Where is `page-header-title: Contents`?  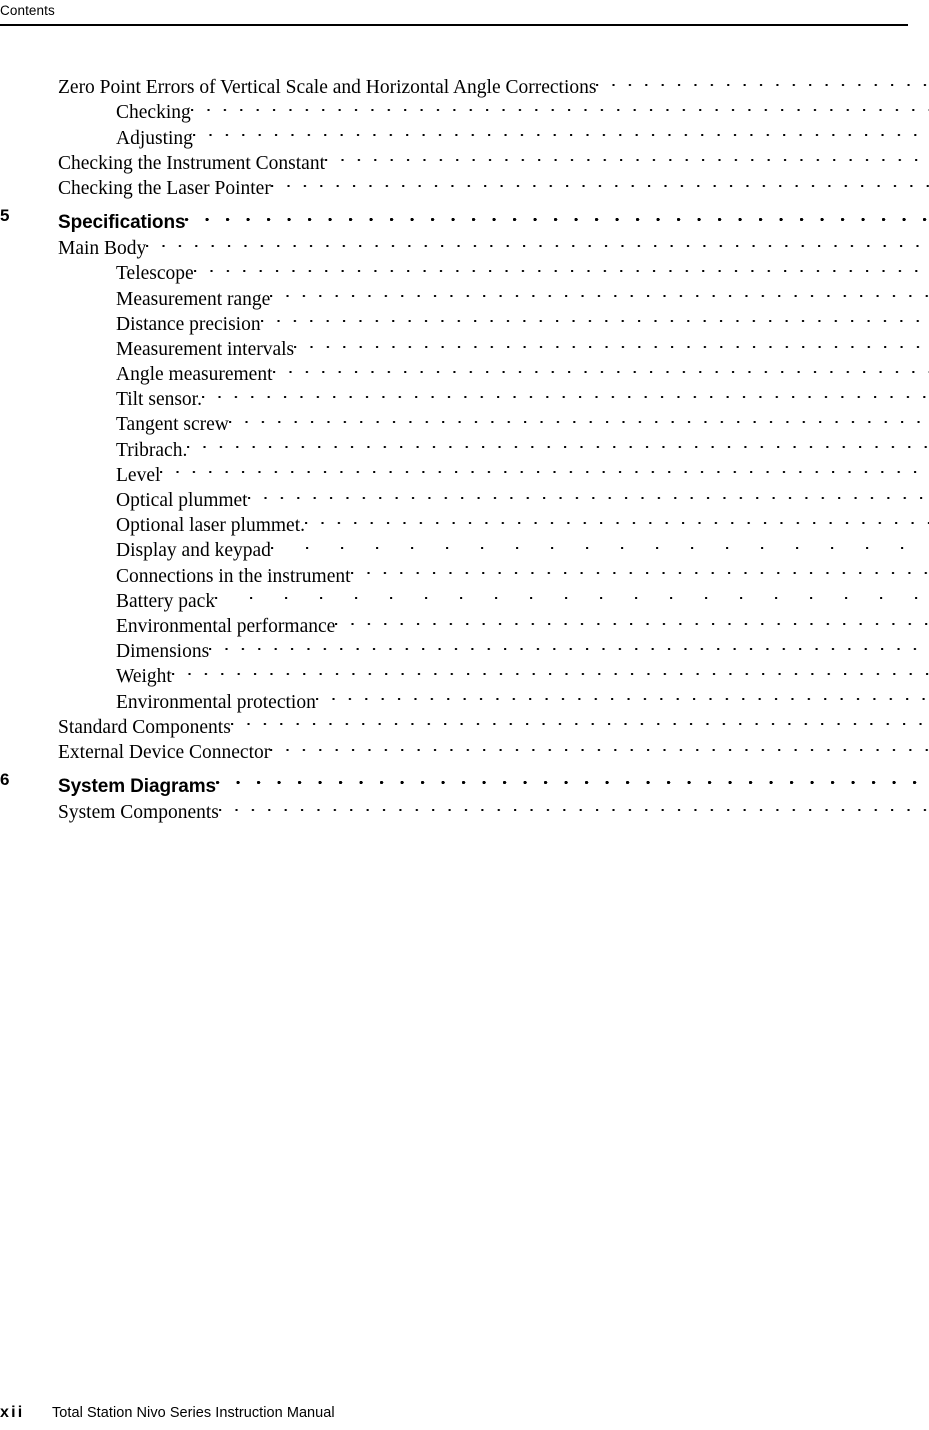 page-header-title: Contents is located at coordinates (27, 10).